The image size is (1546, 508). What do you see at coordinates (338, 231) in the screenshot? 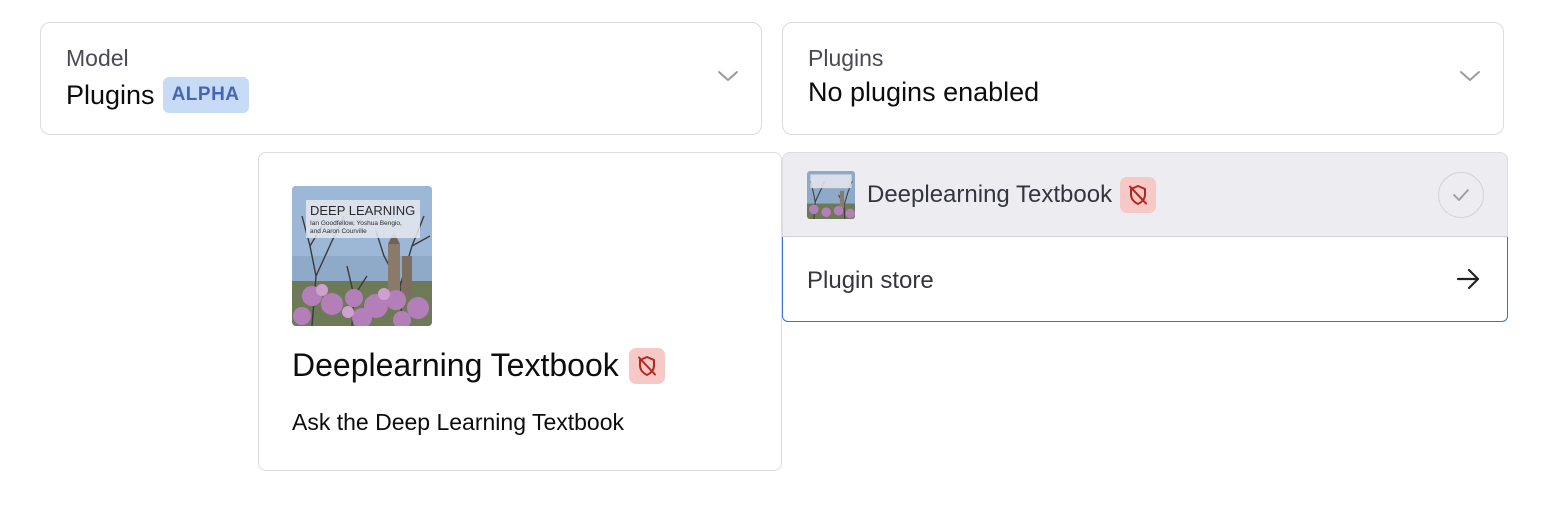
I see `cover-authors-line2: and Aaron Courville` at bounding box center [338, 231].